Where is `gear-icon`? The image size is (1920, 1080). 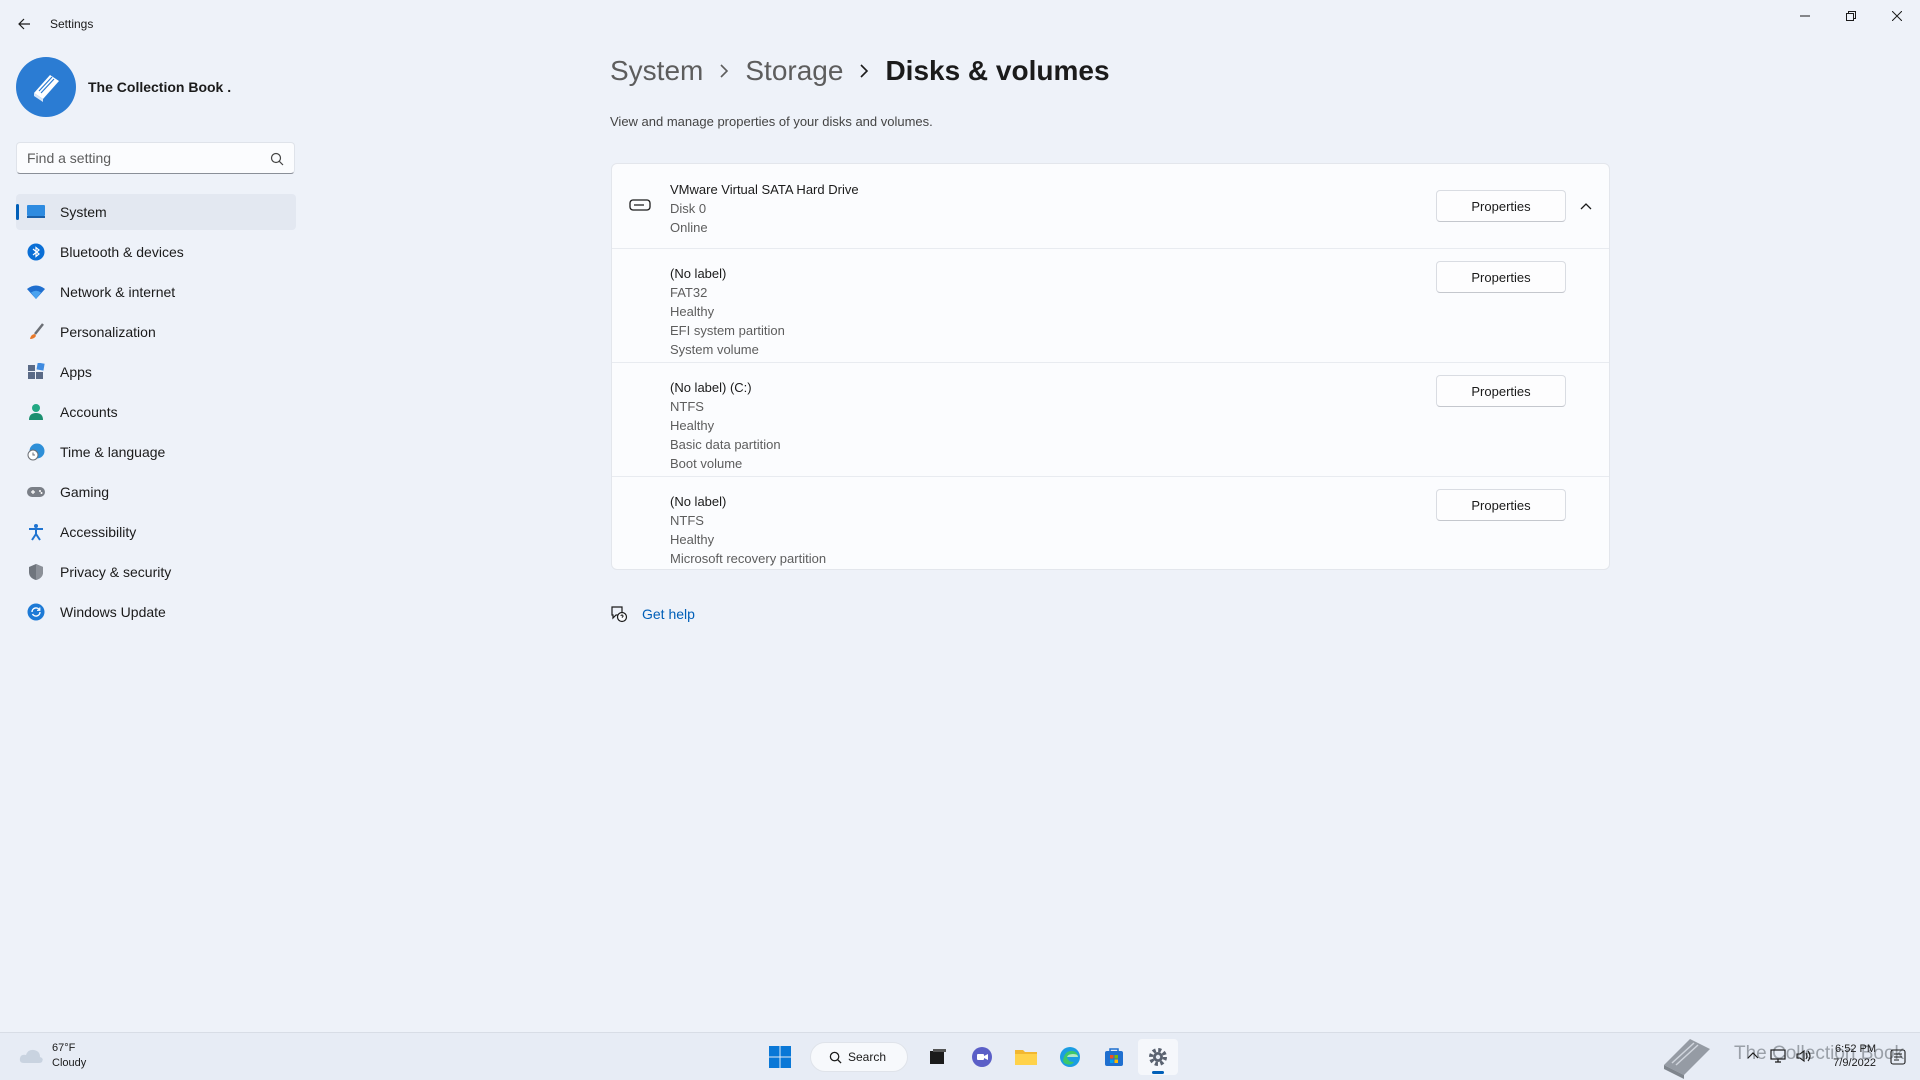
gear-icon is located at coordinates (1158, 1057).